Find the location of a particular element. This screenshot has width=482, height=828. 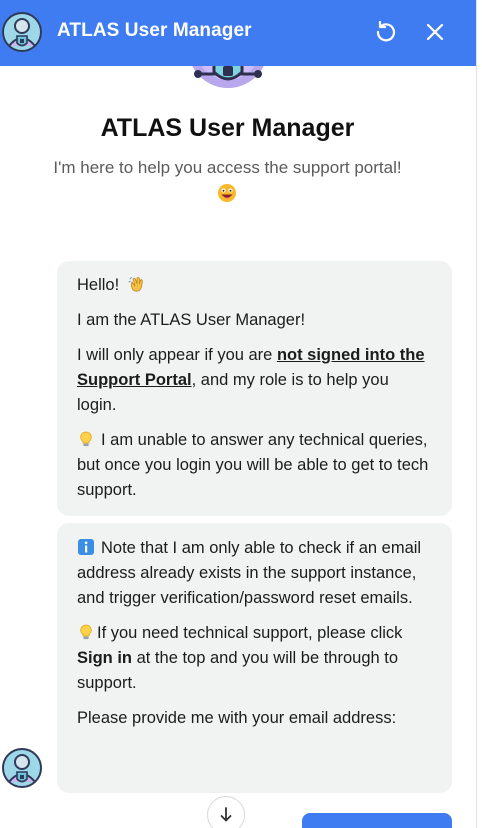

arrow-down-icon is located at coordinates (226, 814).